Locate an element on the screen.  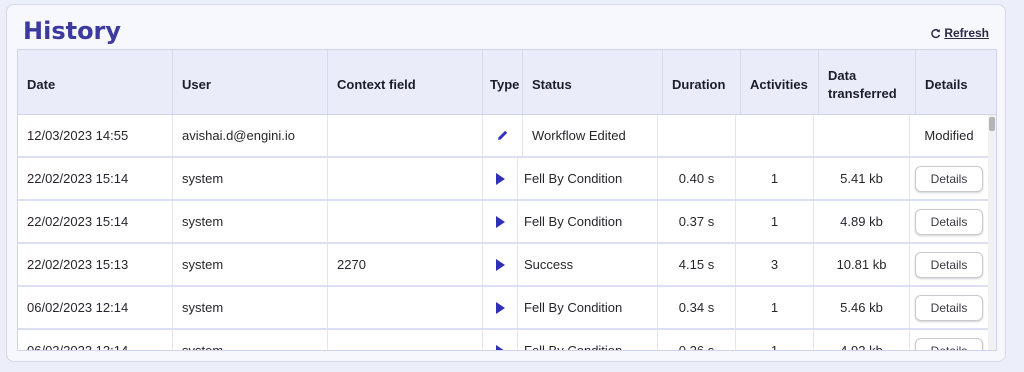
cell-context: 2270 is located at coordinates (405, 264).